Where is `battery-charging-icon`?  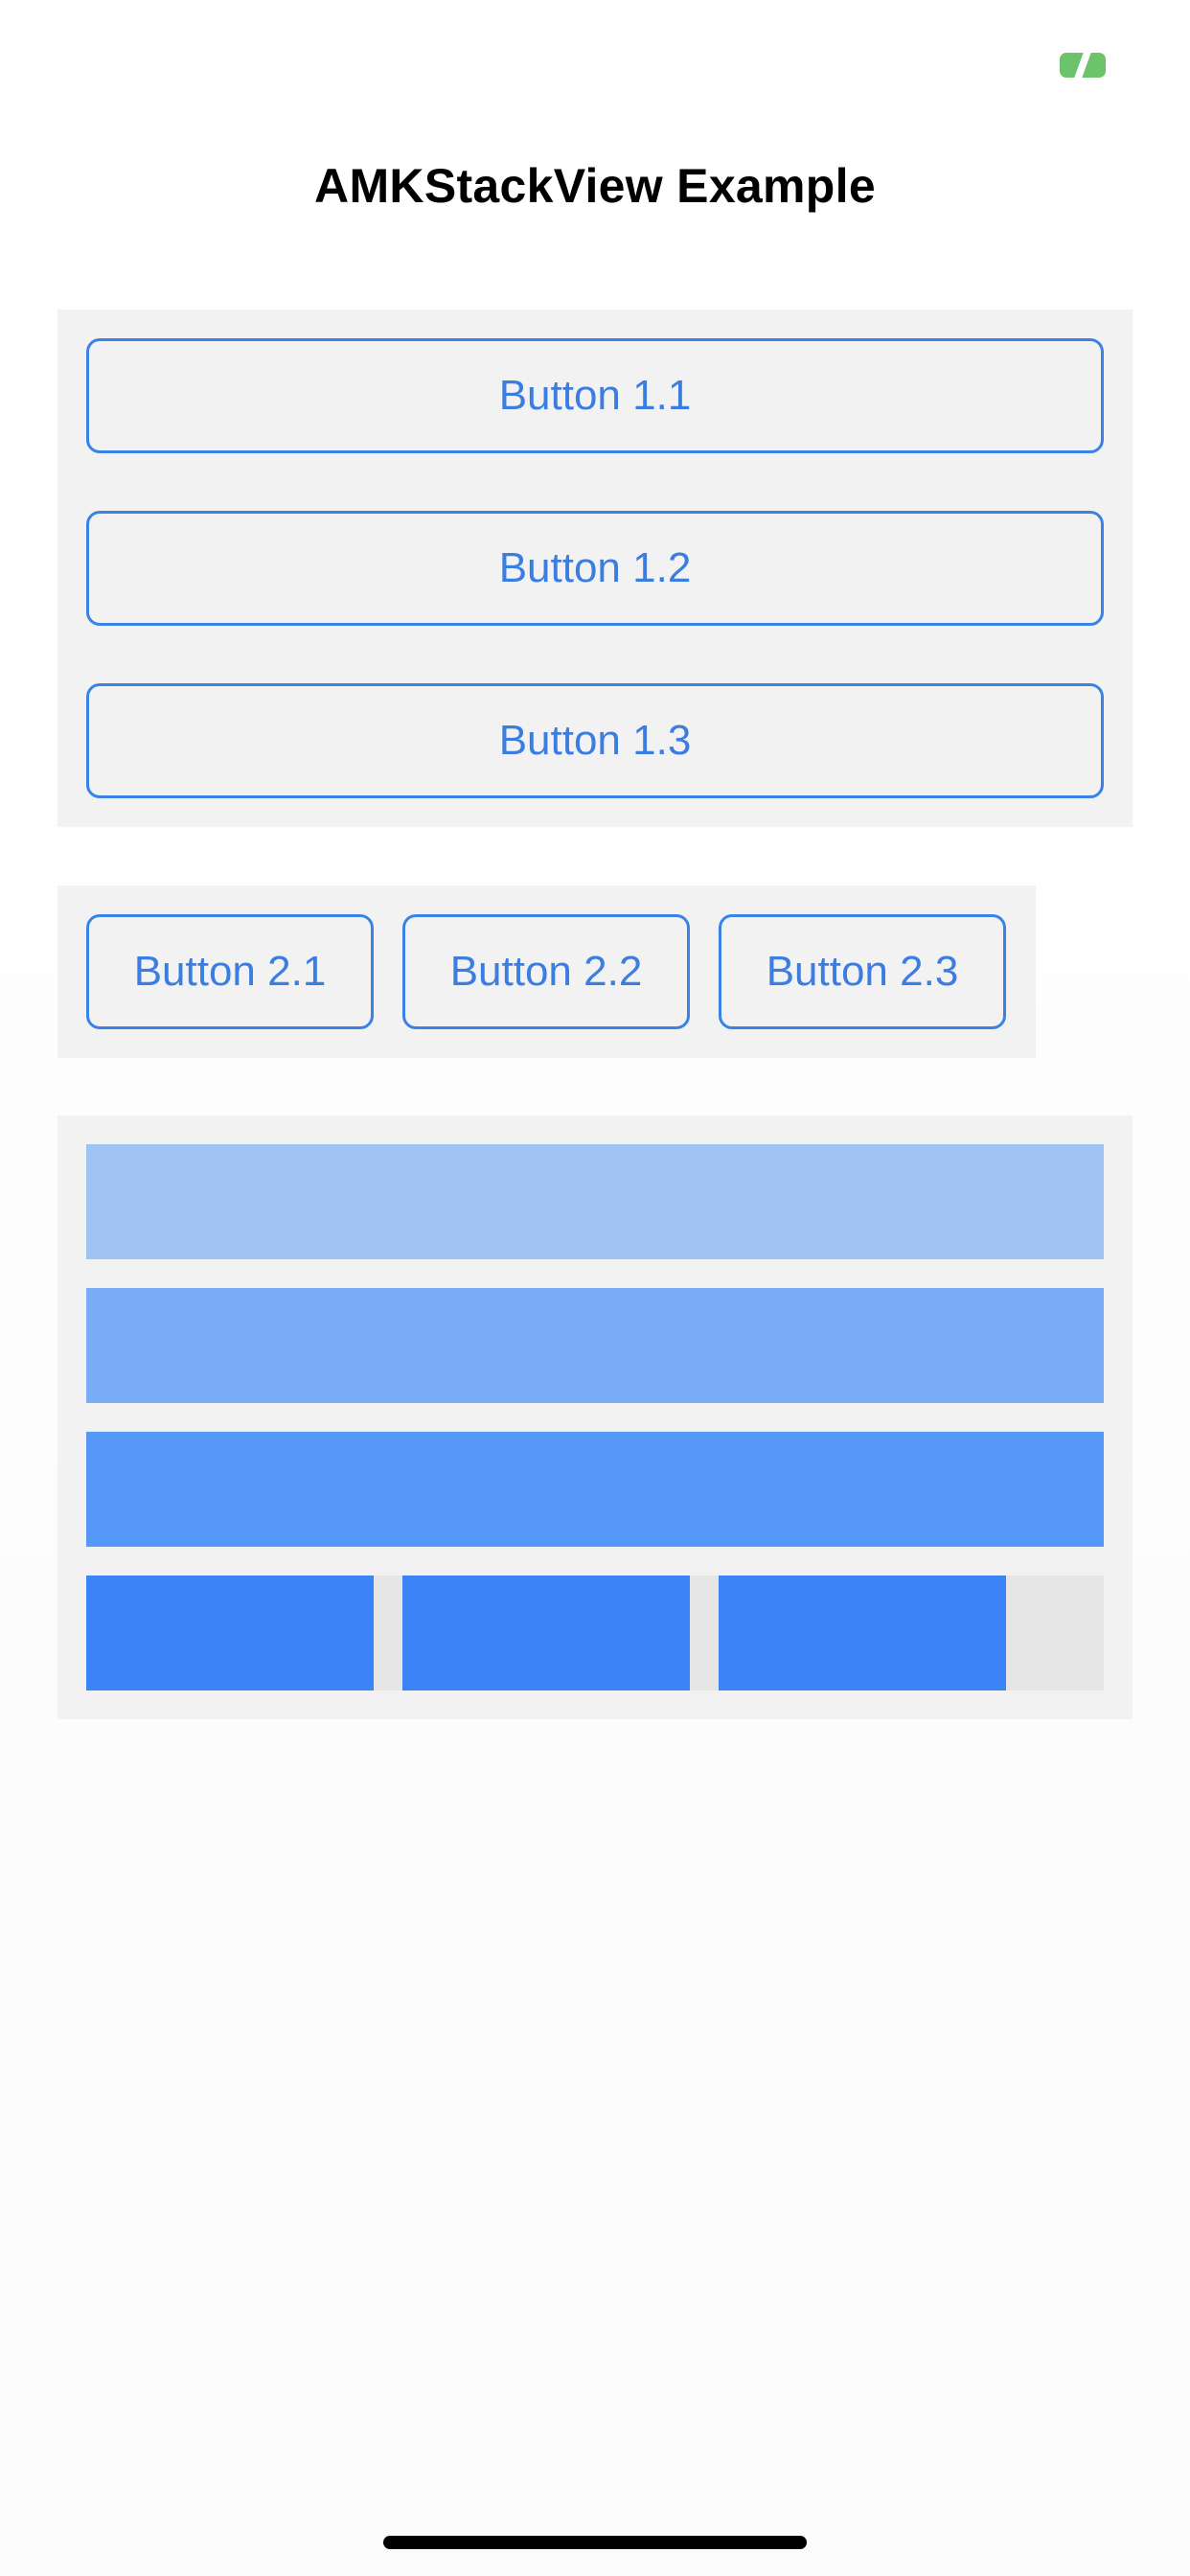
battery-charging-icon is located at coordinates (1083, 65).